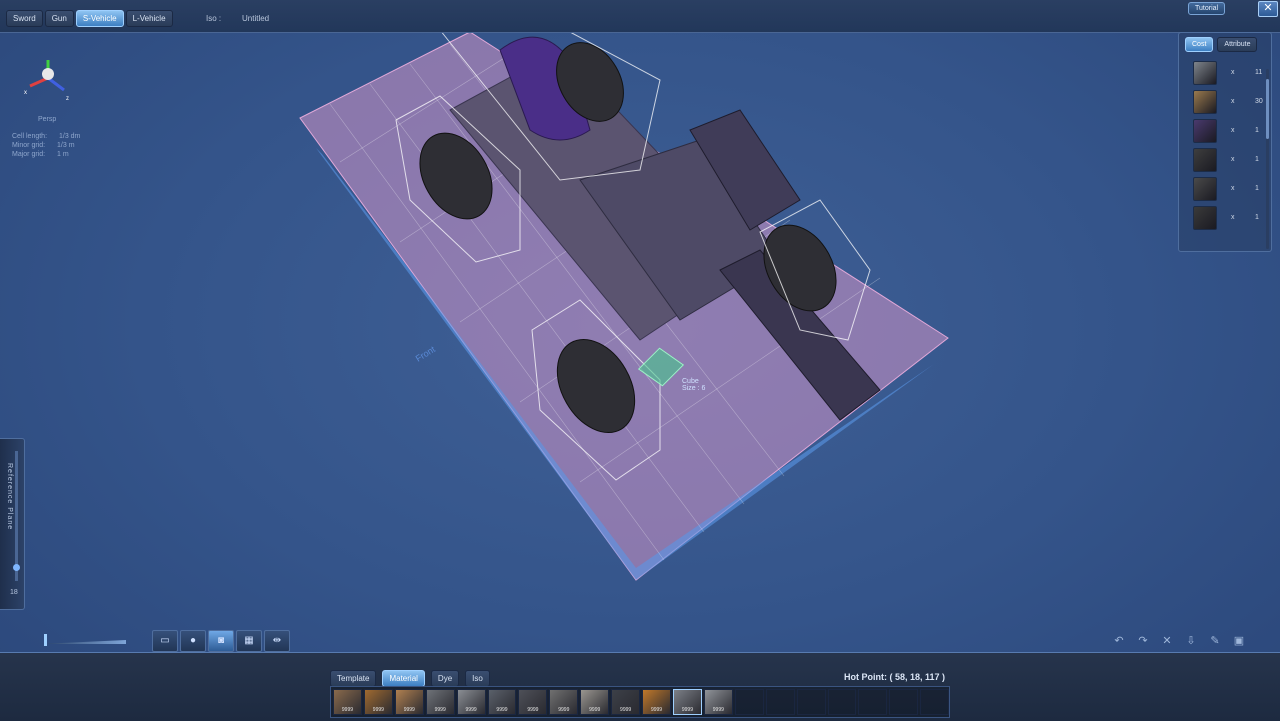  Describe the element at coordinates (16, 516) in the screenshot. I see `reference-plane-slider` at that location.